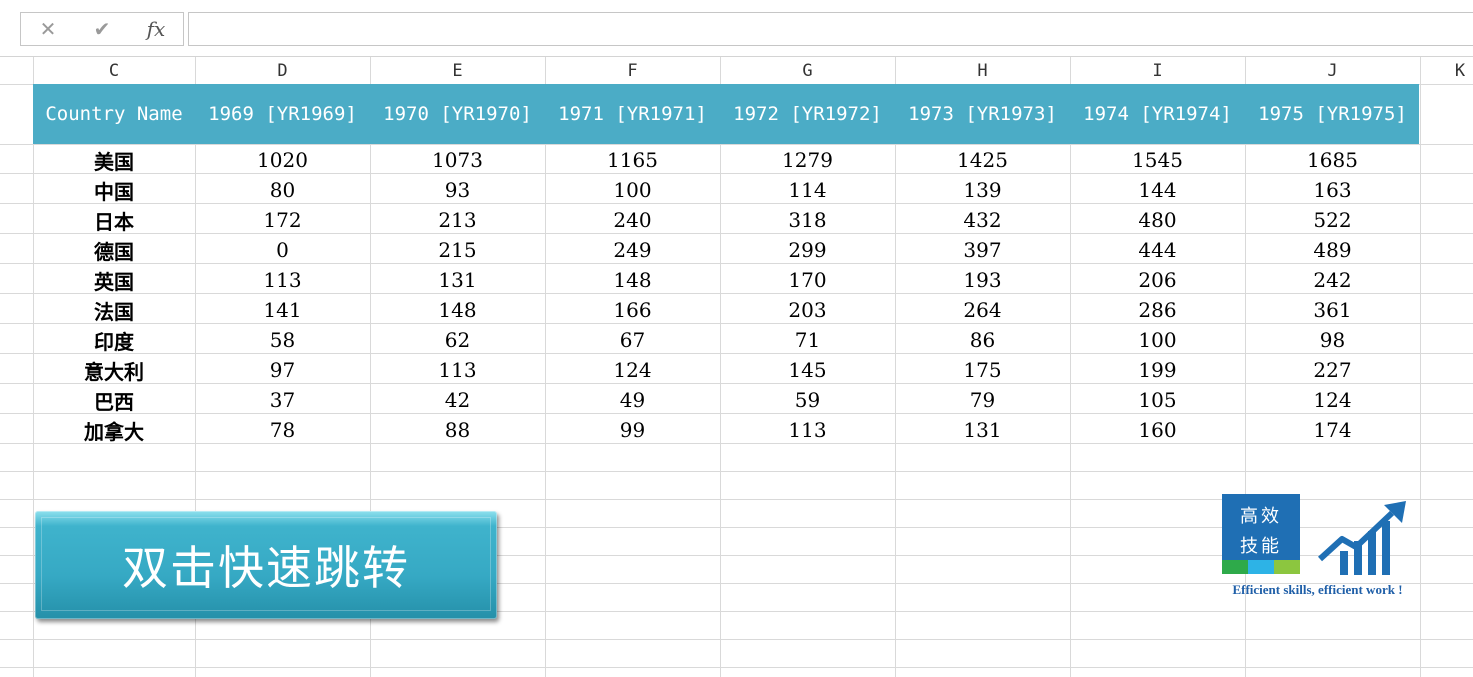  I want to click on value-cell: 1279, so click(807, 160).